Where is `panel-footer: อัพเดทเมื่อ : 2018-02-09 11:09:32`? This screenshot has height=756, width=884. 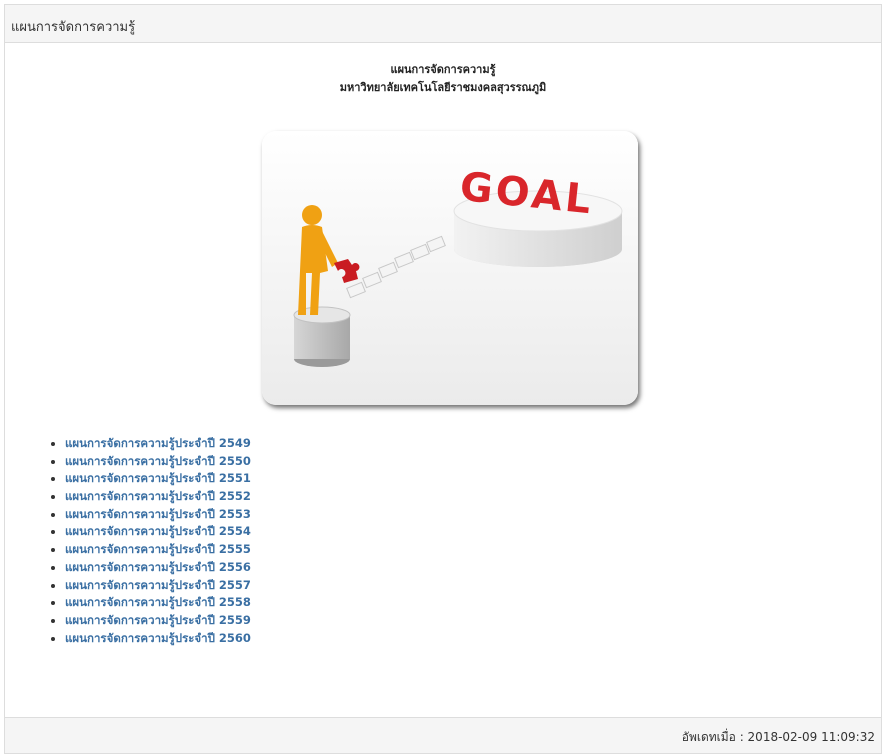 panel-footer: อัพเดทเมื่อ : 2018-02-09 11:09:32 is located at coordinates (443, 735).